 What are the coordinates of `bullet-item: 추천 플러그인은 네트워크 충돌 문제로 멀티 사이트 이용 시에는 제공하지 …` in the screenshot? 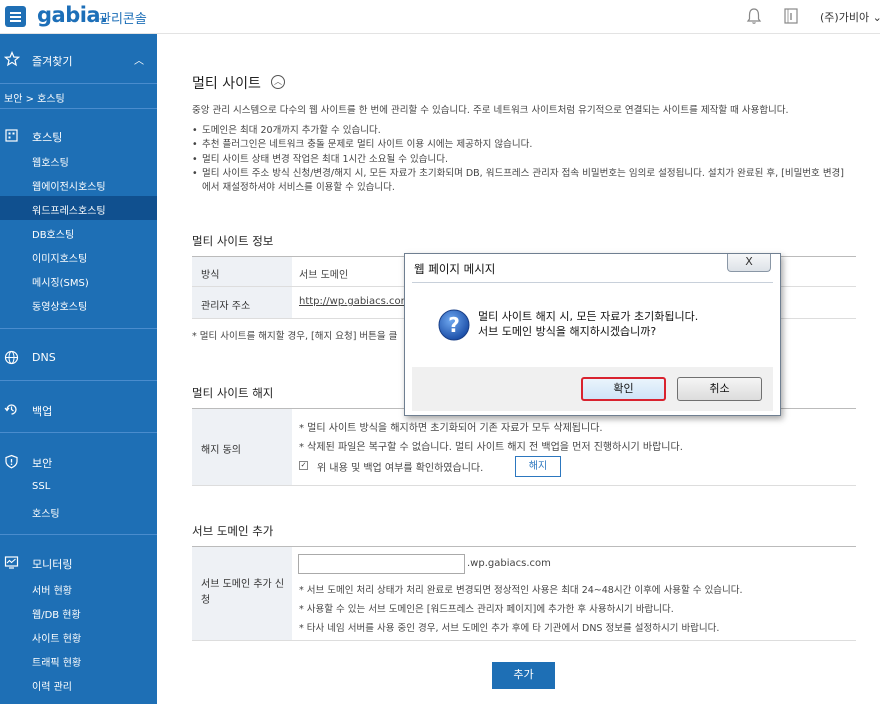 It's located at (522, 145).